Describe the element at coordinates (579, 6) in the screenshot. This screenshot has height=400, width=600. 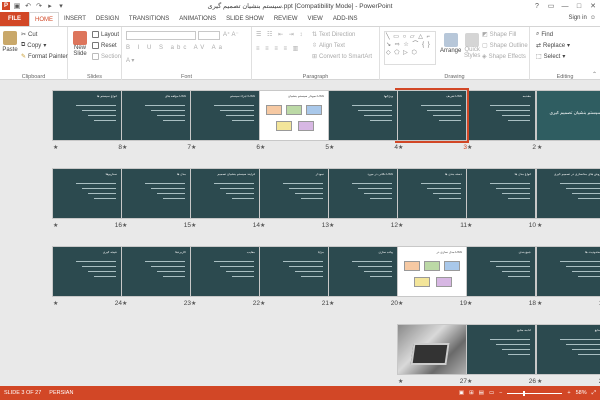
I see `maximize-button: □` at that location.